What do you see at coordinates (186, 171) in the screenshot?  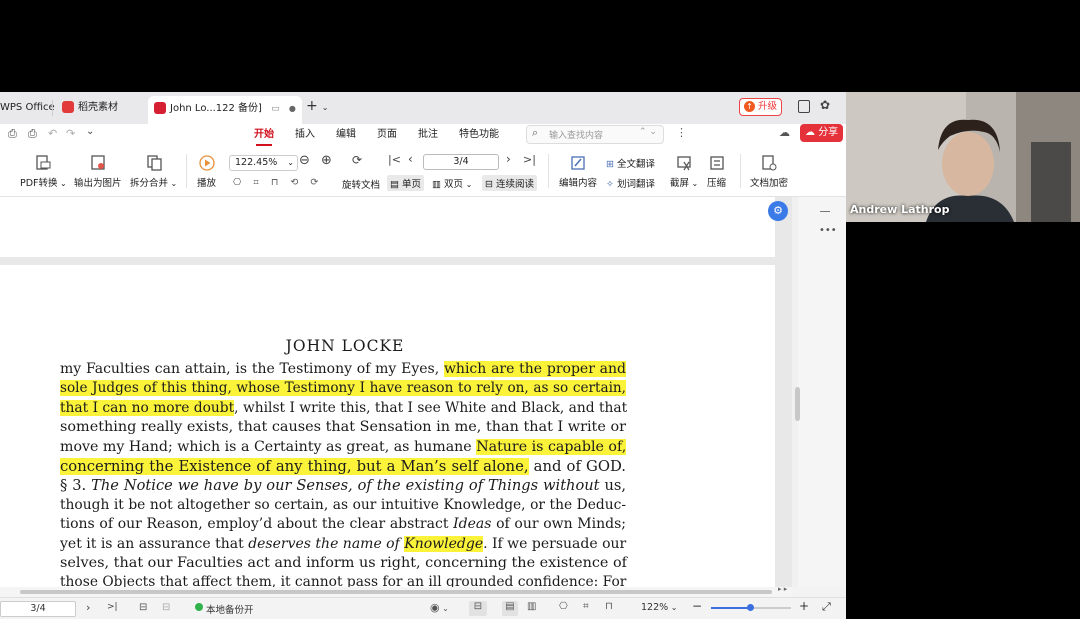 I see `divider` at bounding box center [186, 171].